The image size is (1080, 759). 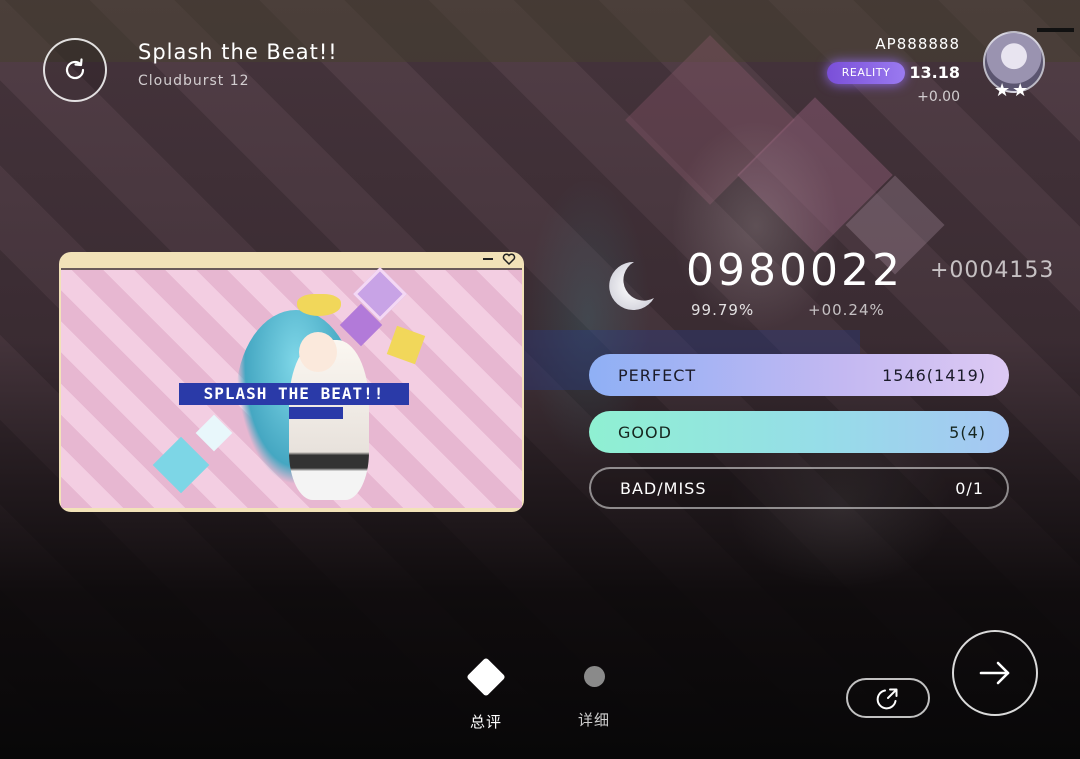 What do you see at coordinates (794, 270) in the screenshot?
I see `score: 0980022` at bounding box center [794, 270].